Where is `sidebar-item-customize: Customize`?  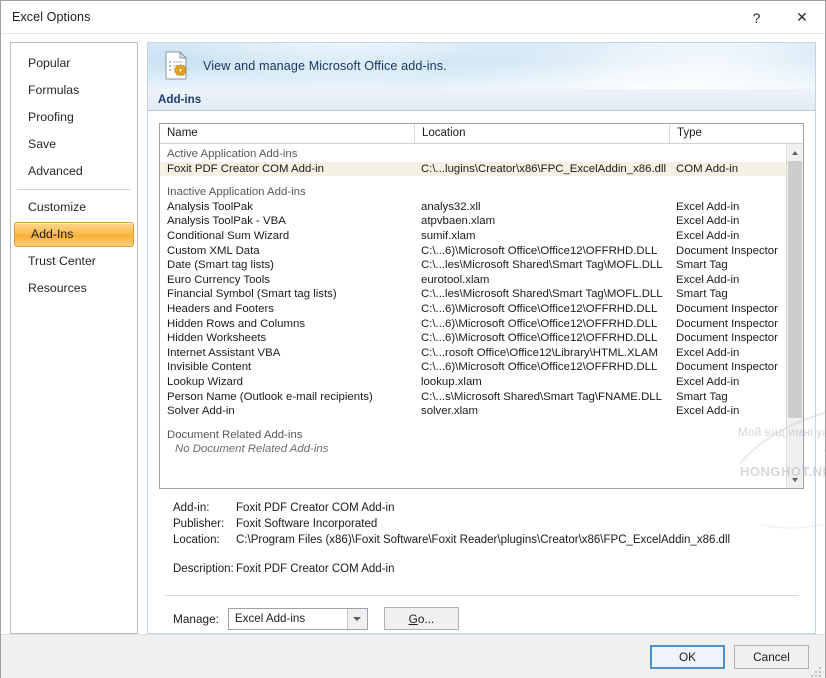 sidebar-item-customize: Customize is located at coordinates (74, 207).